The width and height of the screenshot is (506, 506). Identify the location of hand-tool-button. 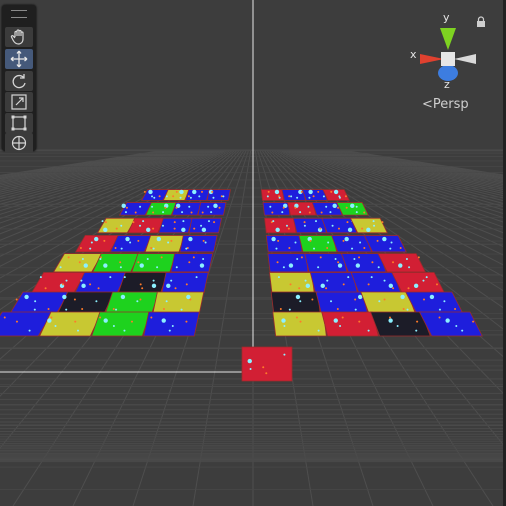
(19, 37).